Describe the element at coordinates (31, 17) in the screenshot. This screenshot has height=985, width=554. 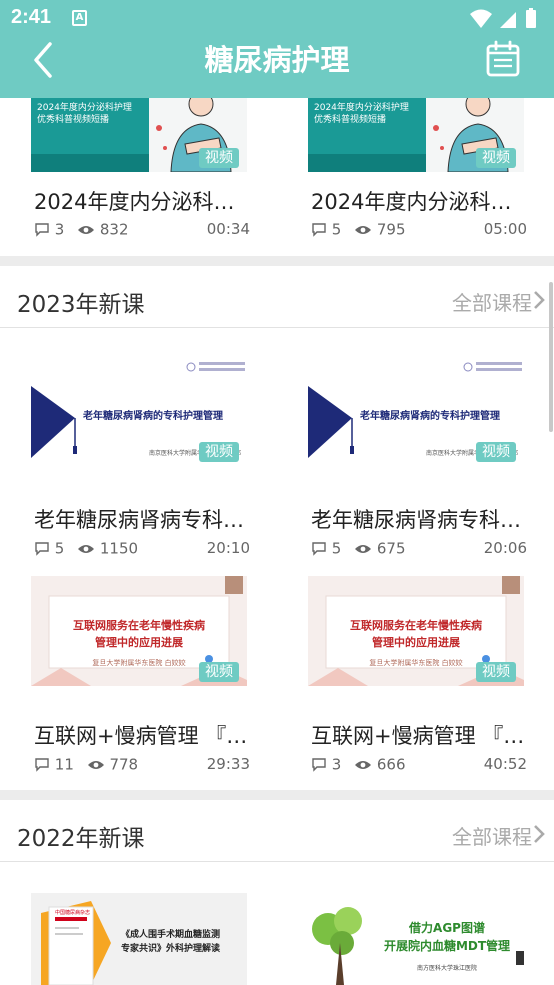
I see `status-time: 2:41` at that location.